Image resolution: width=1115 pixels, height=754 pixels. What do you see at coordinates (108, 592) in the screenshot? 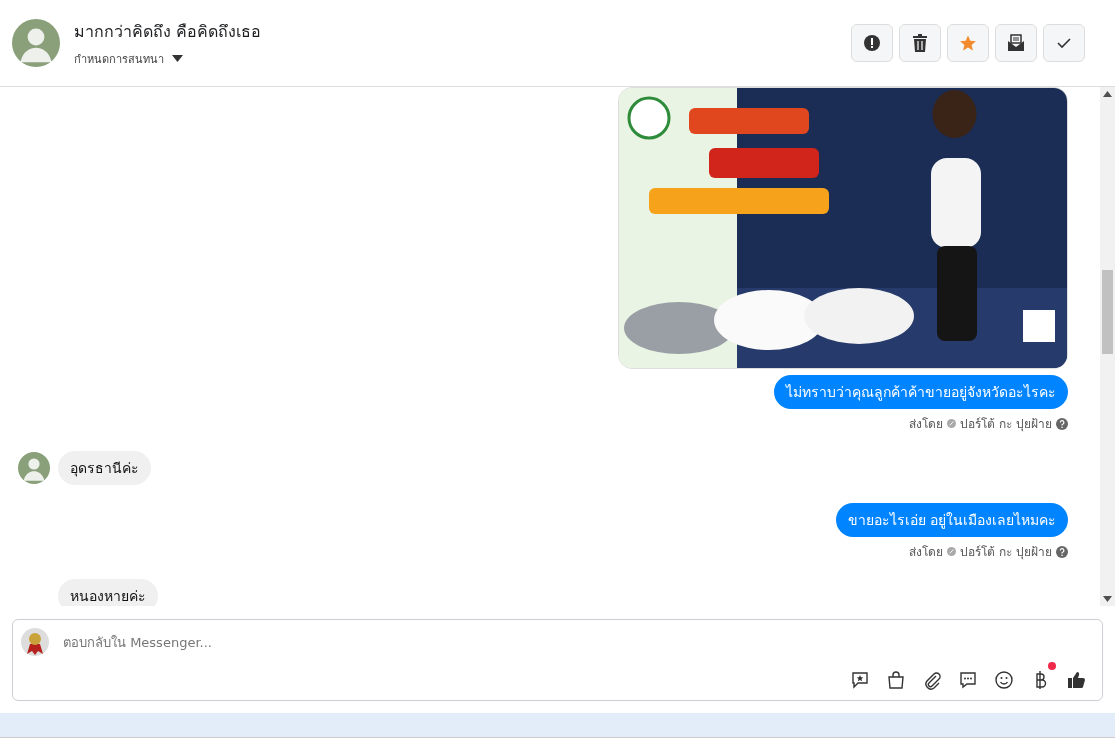
I see `message-bubble: หนองหายค่ะ` at bounding box center [108, 592].